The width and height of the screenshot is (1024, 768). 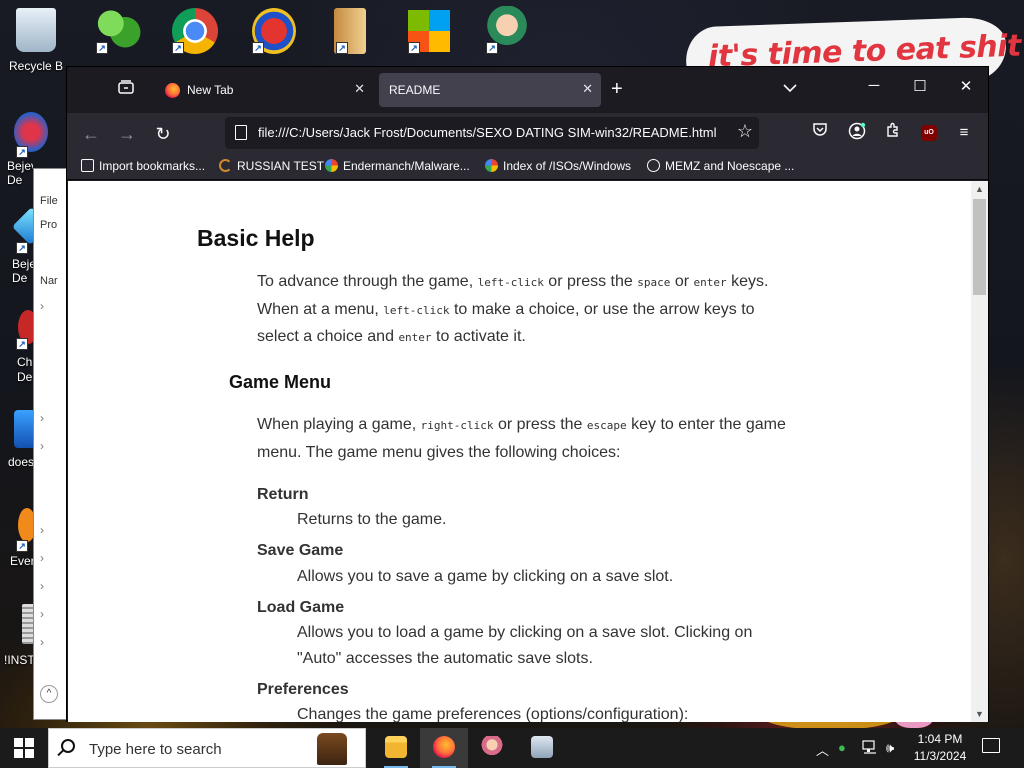 I want to click on network-computers-icon, so click(x=542, y=747).